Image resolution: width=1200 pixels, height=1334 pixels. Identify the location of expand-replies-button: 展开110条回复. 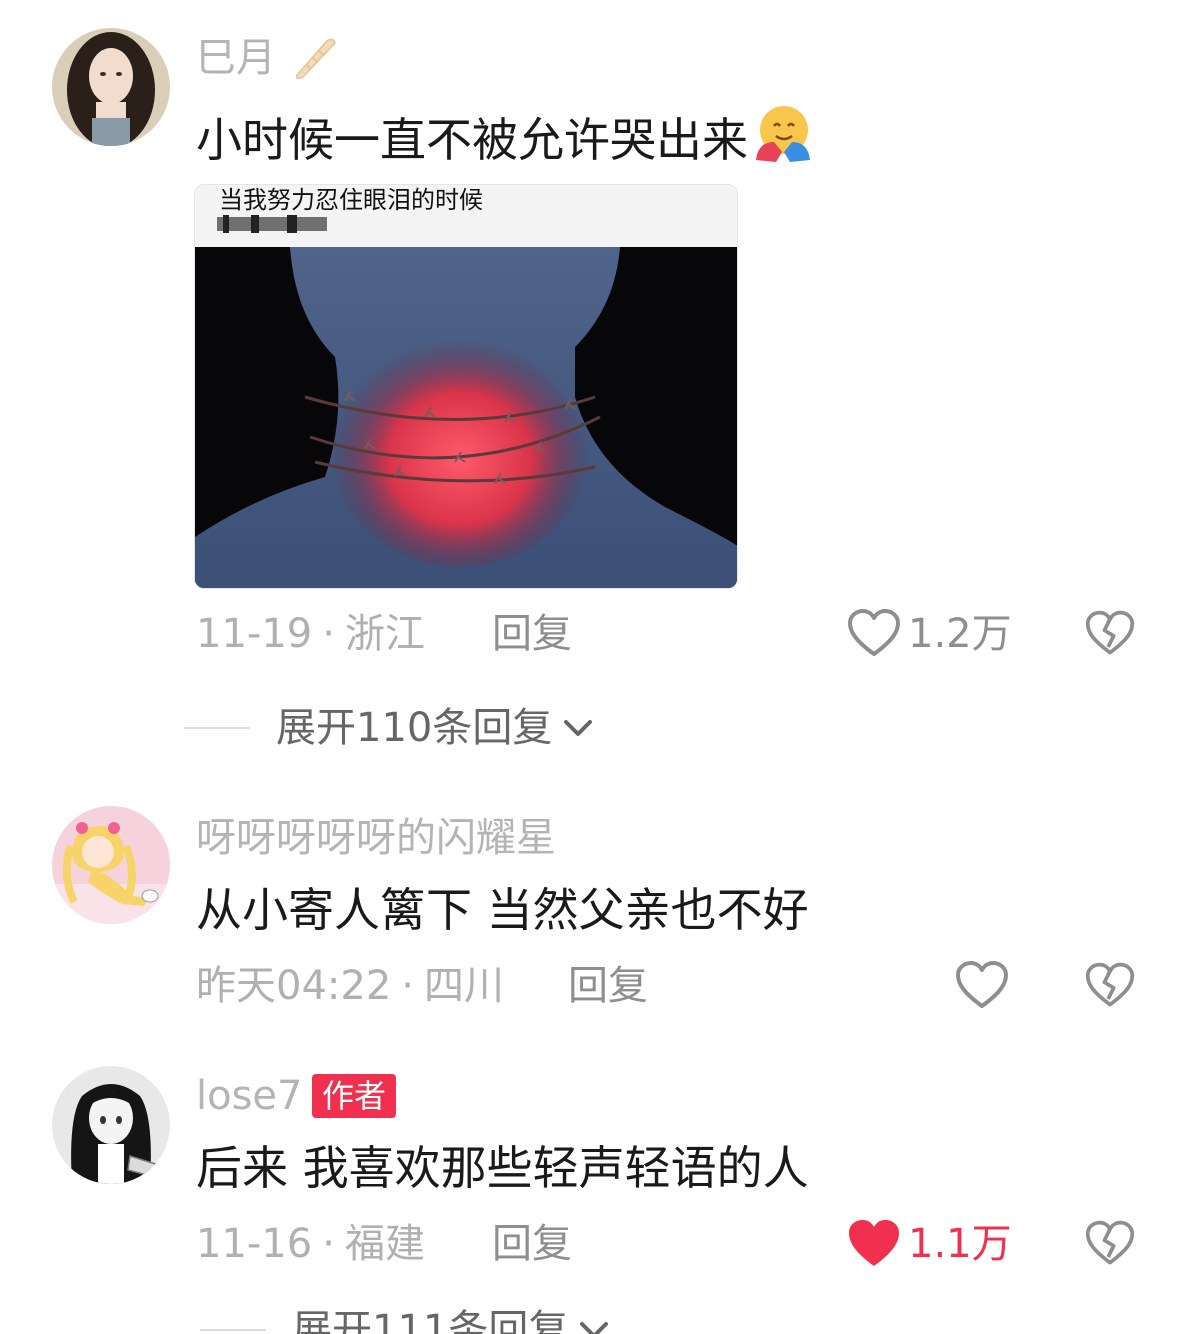
(390, 728).